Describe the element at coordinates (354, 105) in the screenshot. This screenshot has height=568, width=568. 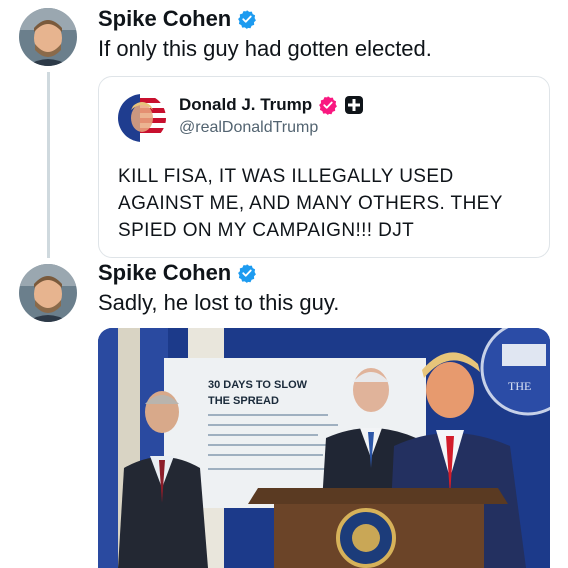
I see `government-badge-icon` at that location.